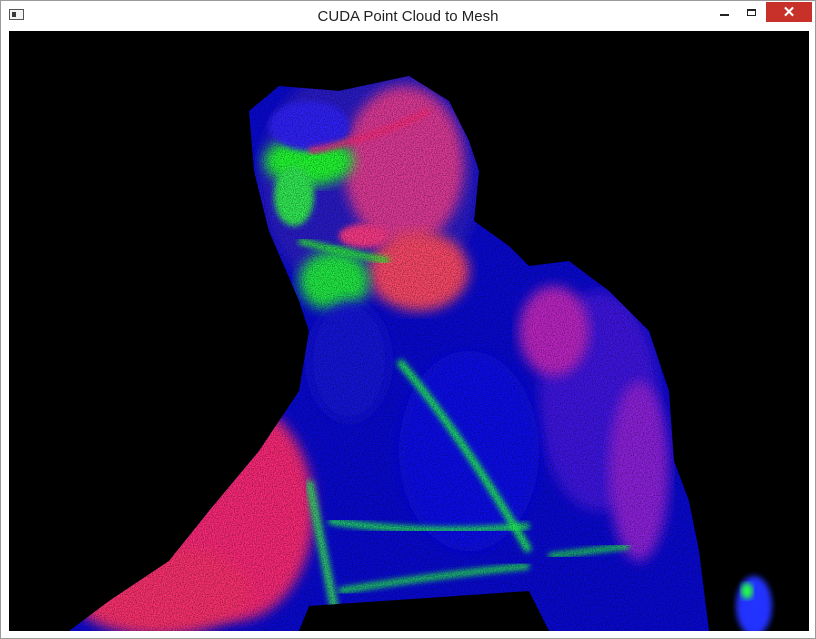  I want to click on close-button: ✕, so click(789, 12).